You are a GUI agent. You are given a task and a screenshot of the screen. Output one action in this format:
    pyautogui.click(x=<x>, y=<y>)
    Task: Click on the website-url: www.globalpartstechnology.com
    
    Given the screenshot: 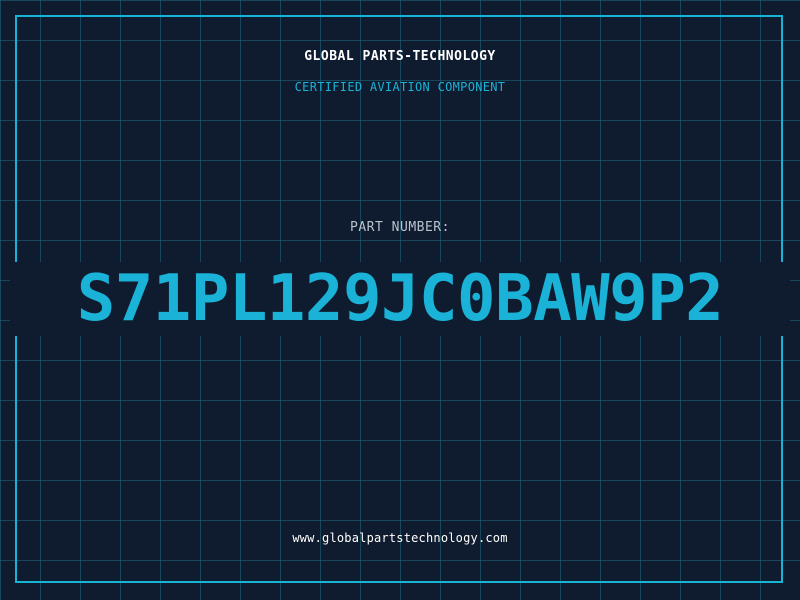 What is the action you would take?
    pyautogui.click(x=400, y=538)
    